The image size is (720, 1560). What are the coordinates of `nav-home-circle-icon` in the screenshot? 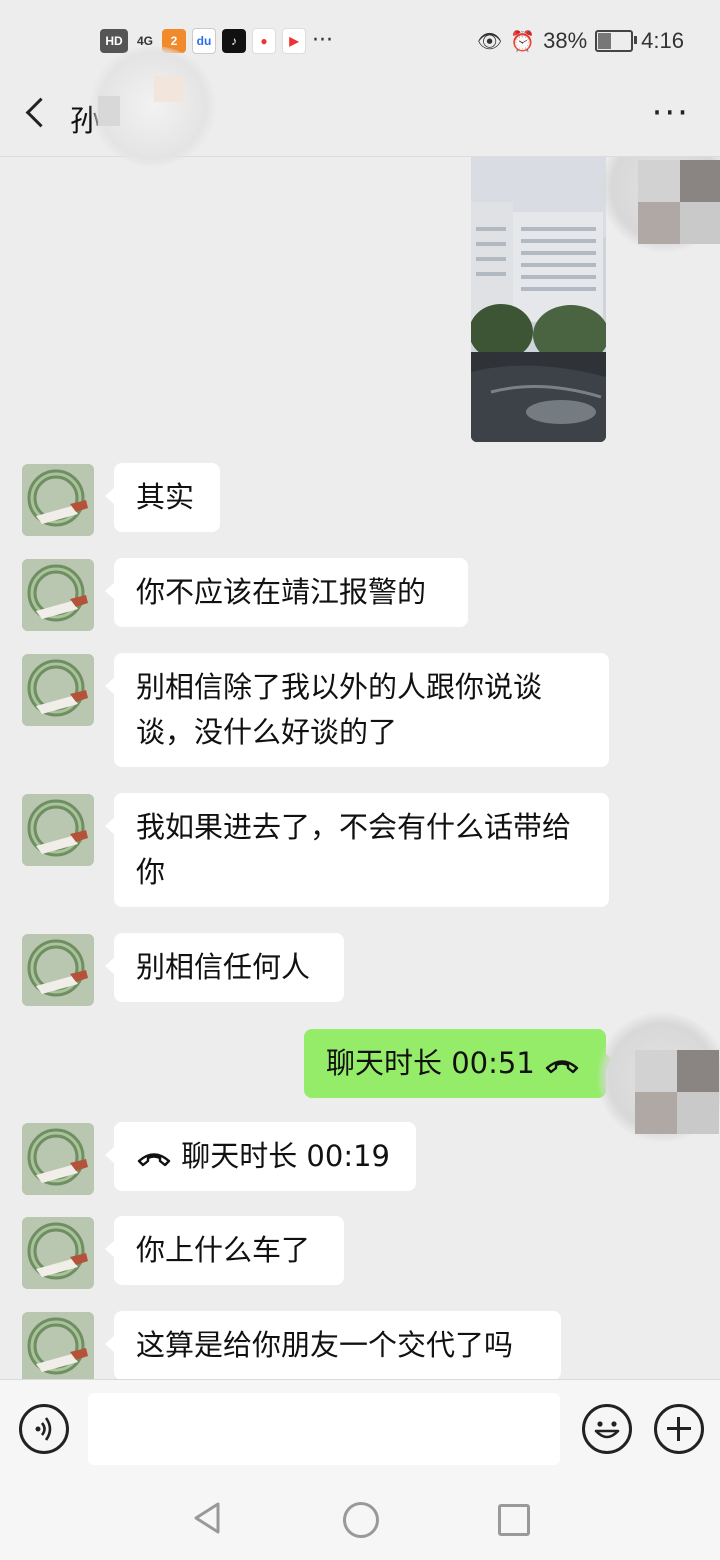 It's located at (361, 1520).